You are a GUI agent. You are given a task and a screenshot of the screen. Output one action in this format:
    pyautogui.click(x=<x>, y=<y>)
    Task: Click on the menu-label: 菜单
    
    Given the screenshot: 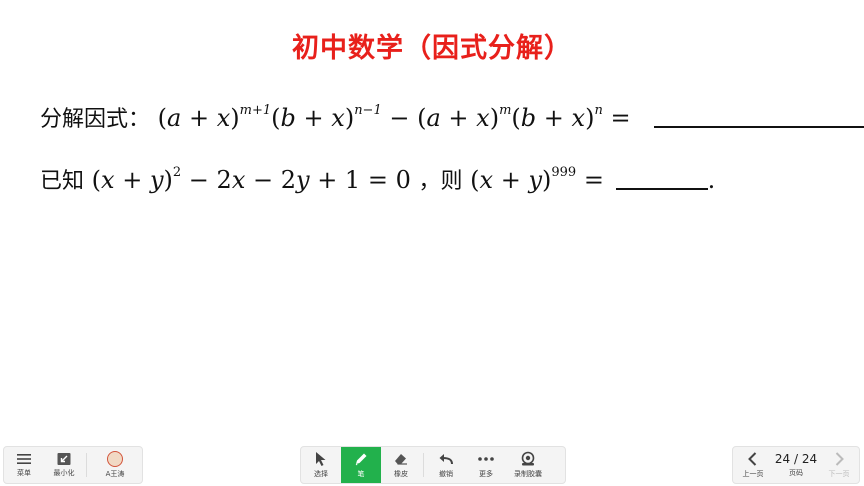 What is the action you would take?
    pyautogui.click(x=24, y=473)
    